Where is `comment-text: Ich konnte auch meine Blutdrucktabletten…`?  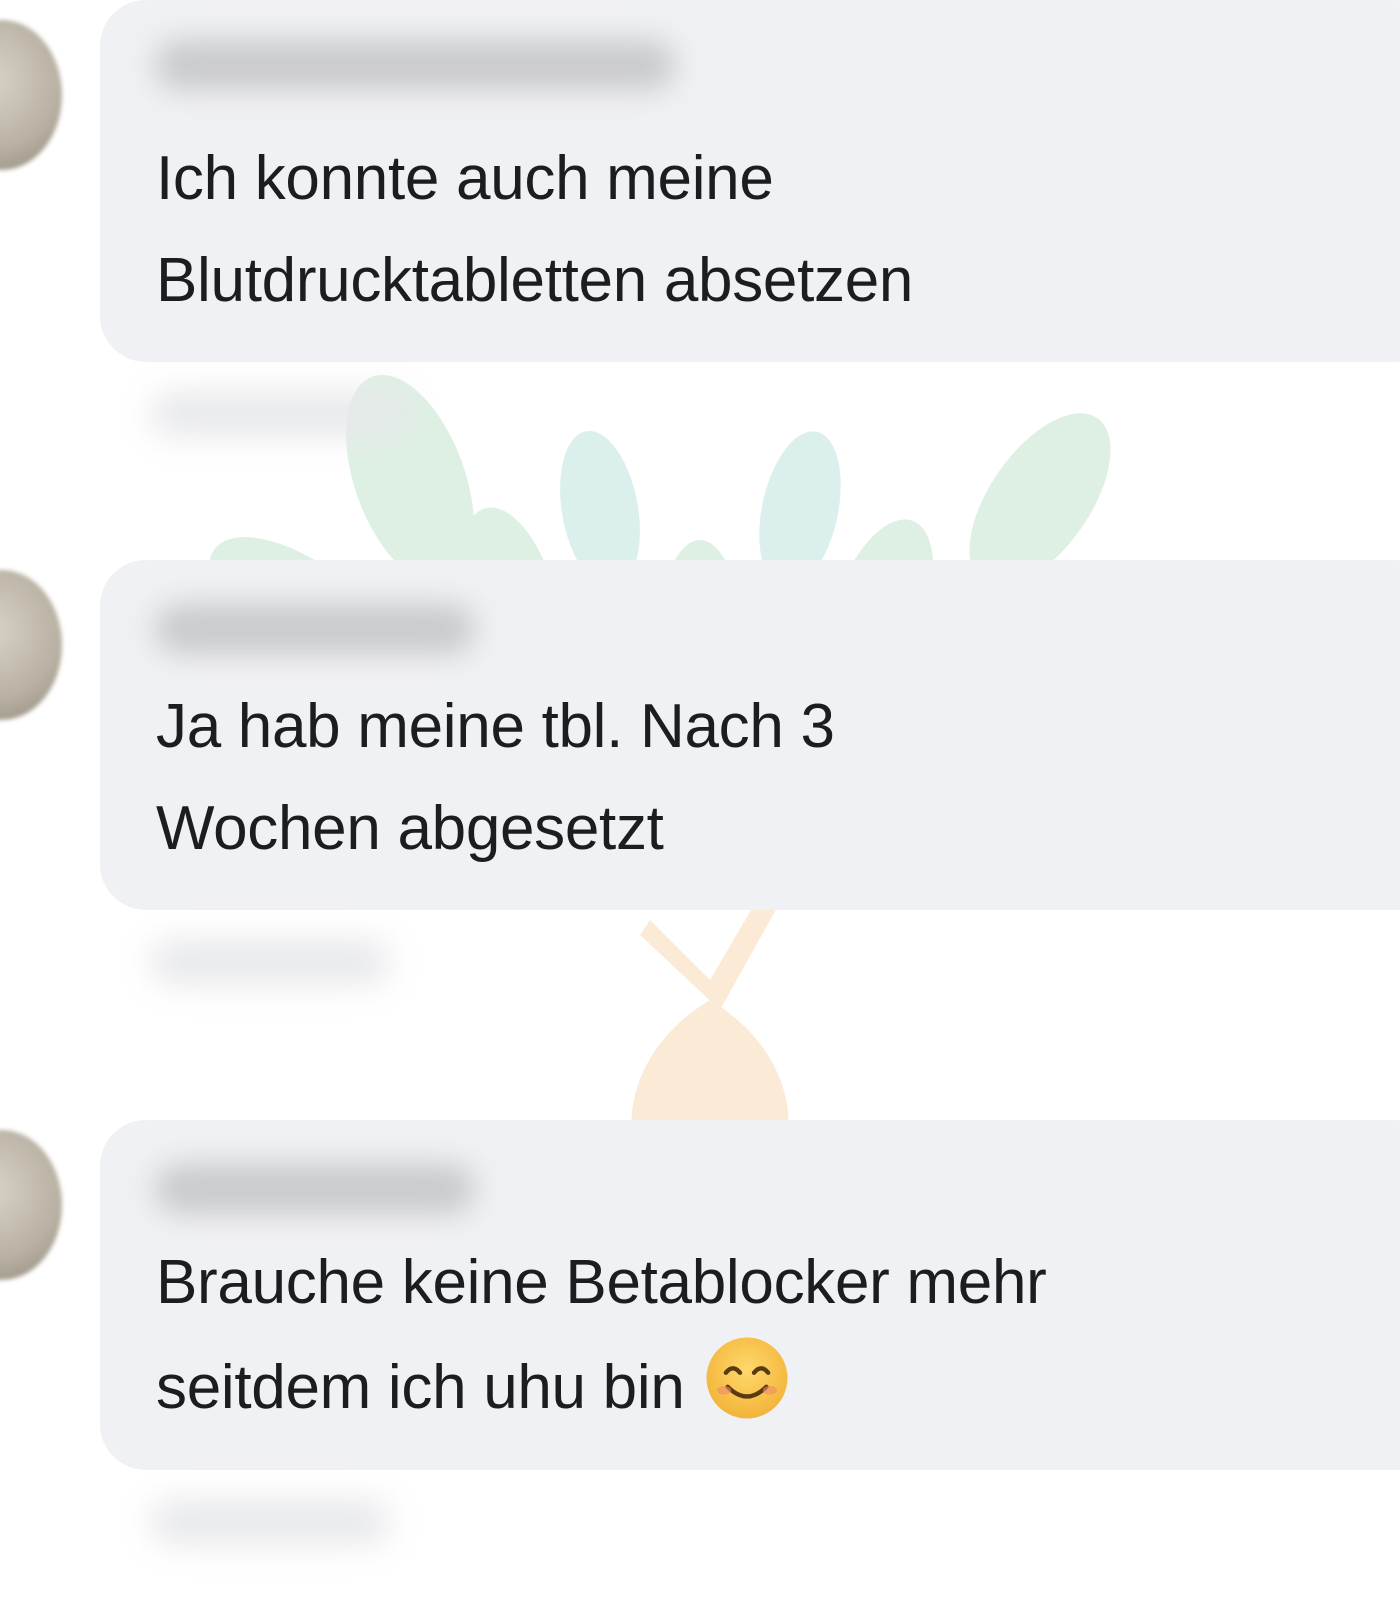 comment-text: Ich konnte auch meine Blutdrucktabletten… is located at coordinates (748, 230).